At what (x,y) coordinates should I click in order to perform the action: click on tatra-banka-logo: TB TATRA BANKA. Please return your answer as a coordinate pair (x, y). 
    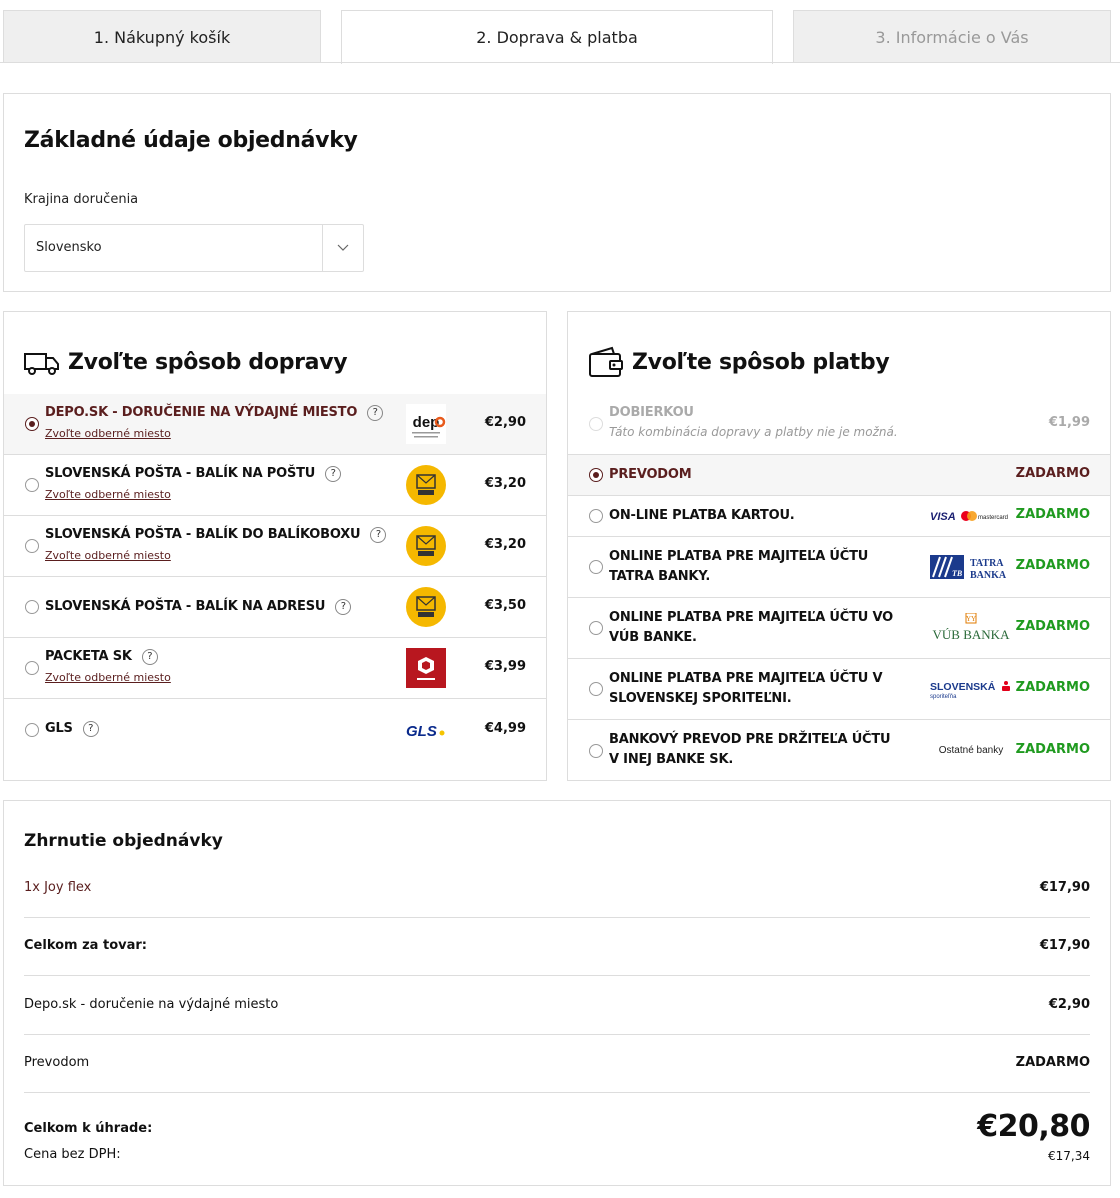
    Looking at the image, I should click on (971, 567).